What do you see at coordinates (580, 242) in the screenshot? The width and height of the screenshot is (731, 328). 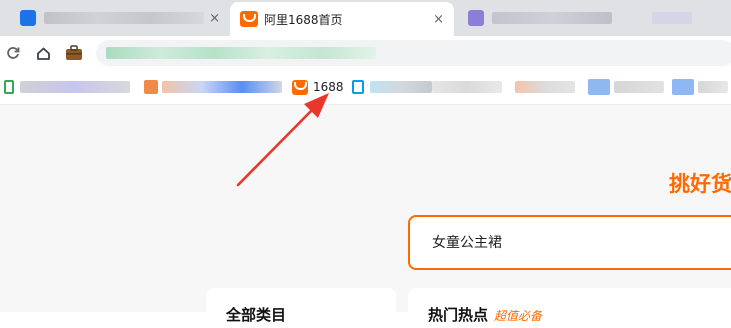 I see `search-input` at bounding box center [580, 242].